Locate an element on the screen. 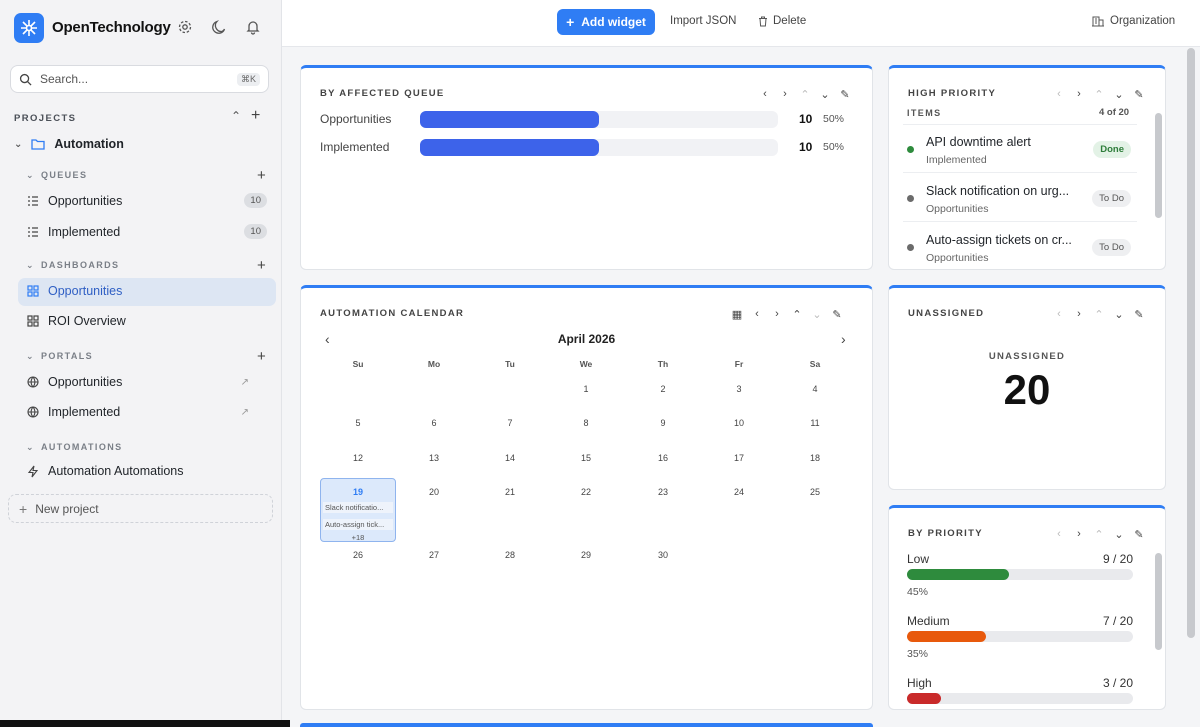  calendar-day: 25 is located at coordinates (815, 492).